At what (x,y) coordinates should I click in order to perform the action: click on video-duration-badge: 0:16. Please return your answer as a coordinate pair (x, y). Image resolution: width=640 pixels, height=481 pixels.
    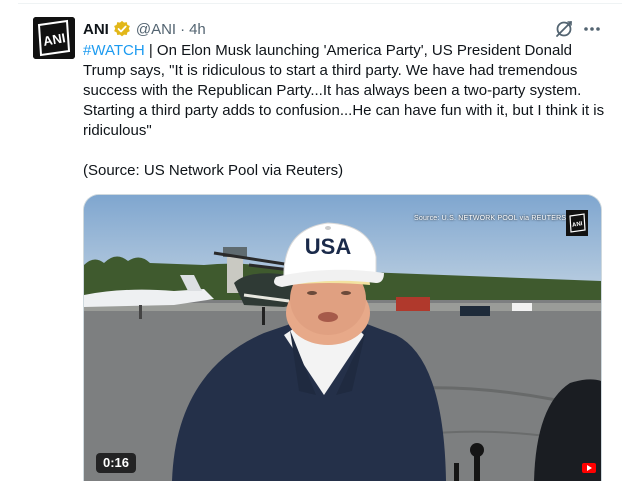
    Looking at the image, I should click on (116, 463).